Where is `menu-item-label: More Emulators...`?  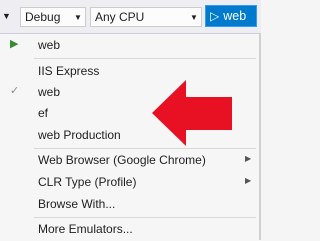 menu-item-label: More Emulators... is located at coordinates (85, 229).